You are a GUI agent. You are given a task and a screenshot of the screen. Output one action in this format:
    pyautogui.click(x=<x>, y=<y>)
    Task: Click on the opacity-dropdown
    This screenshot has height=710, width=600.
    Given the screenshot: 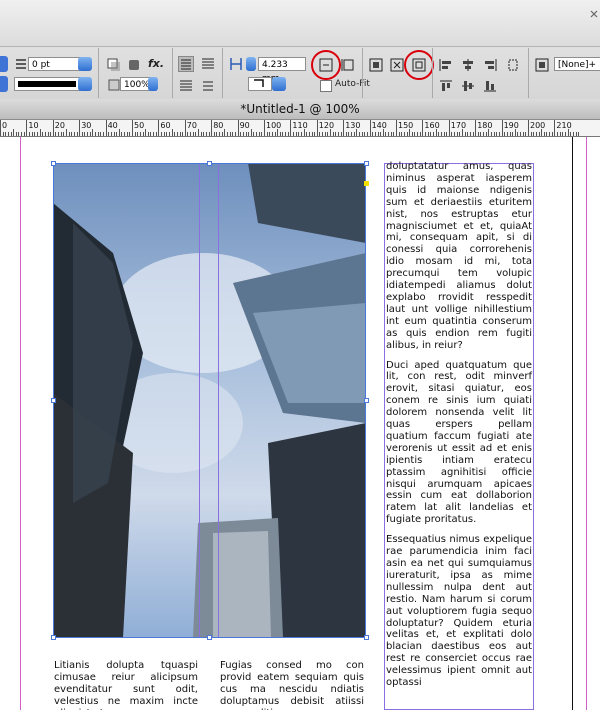 What is the action you would take?
    pyautogui.click(x=153, y=84)
    